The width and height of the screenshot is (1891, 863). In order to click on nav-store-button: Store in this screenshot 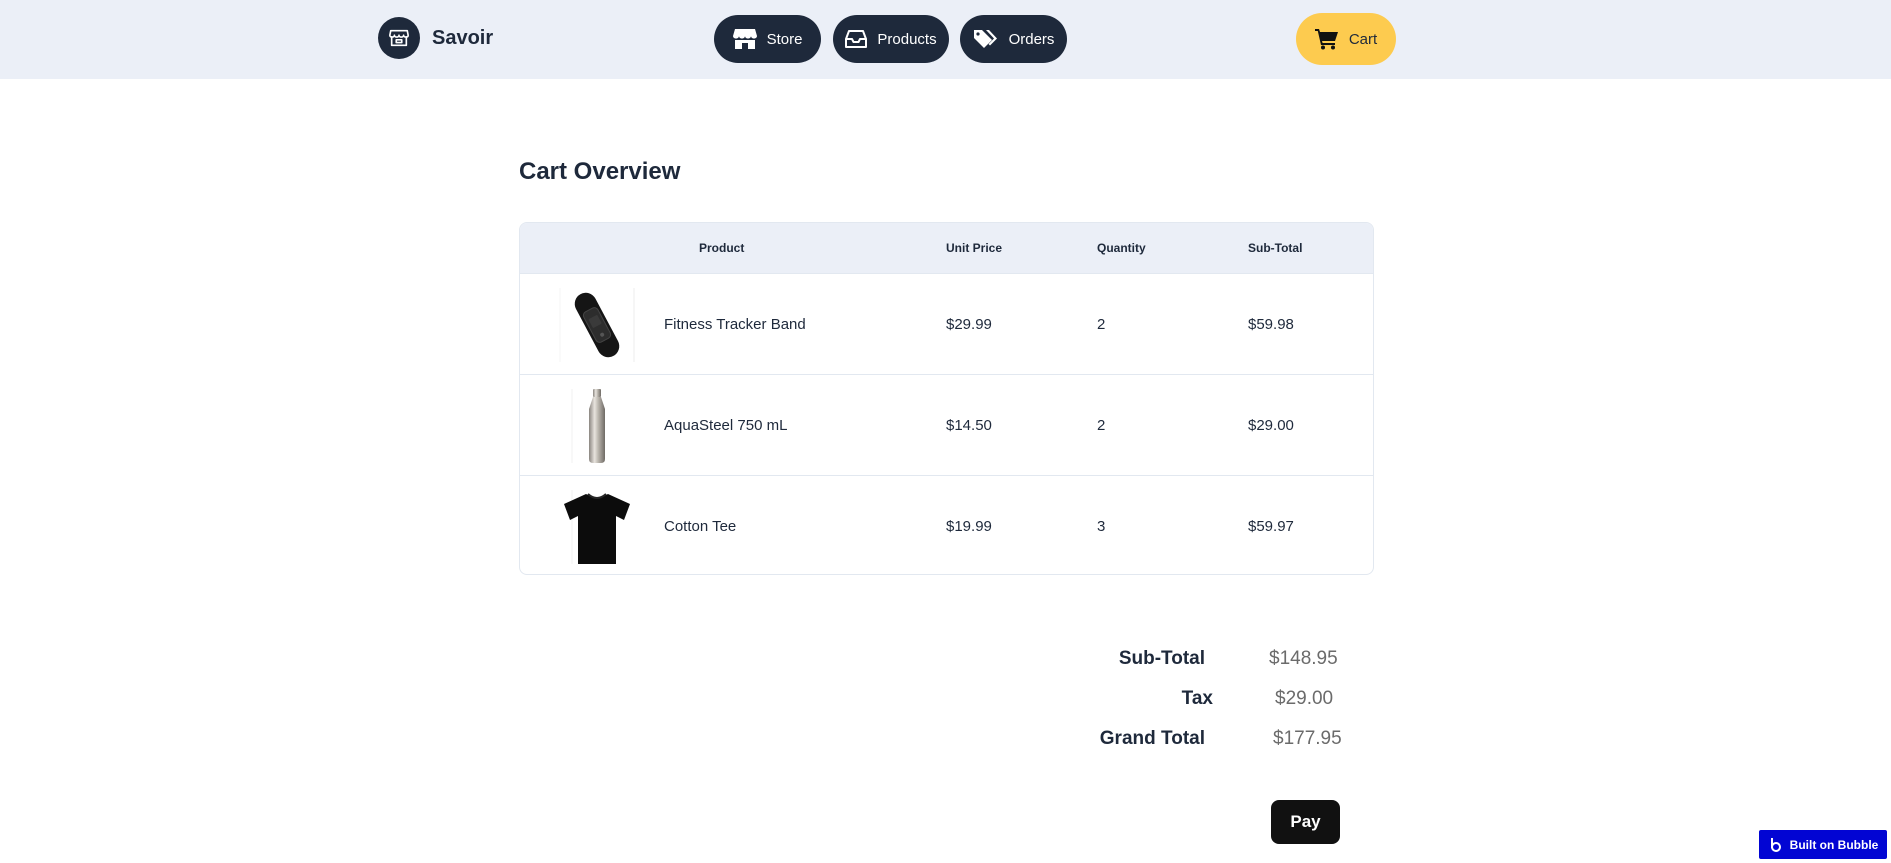, I will do `click(767, 39)`.